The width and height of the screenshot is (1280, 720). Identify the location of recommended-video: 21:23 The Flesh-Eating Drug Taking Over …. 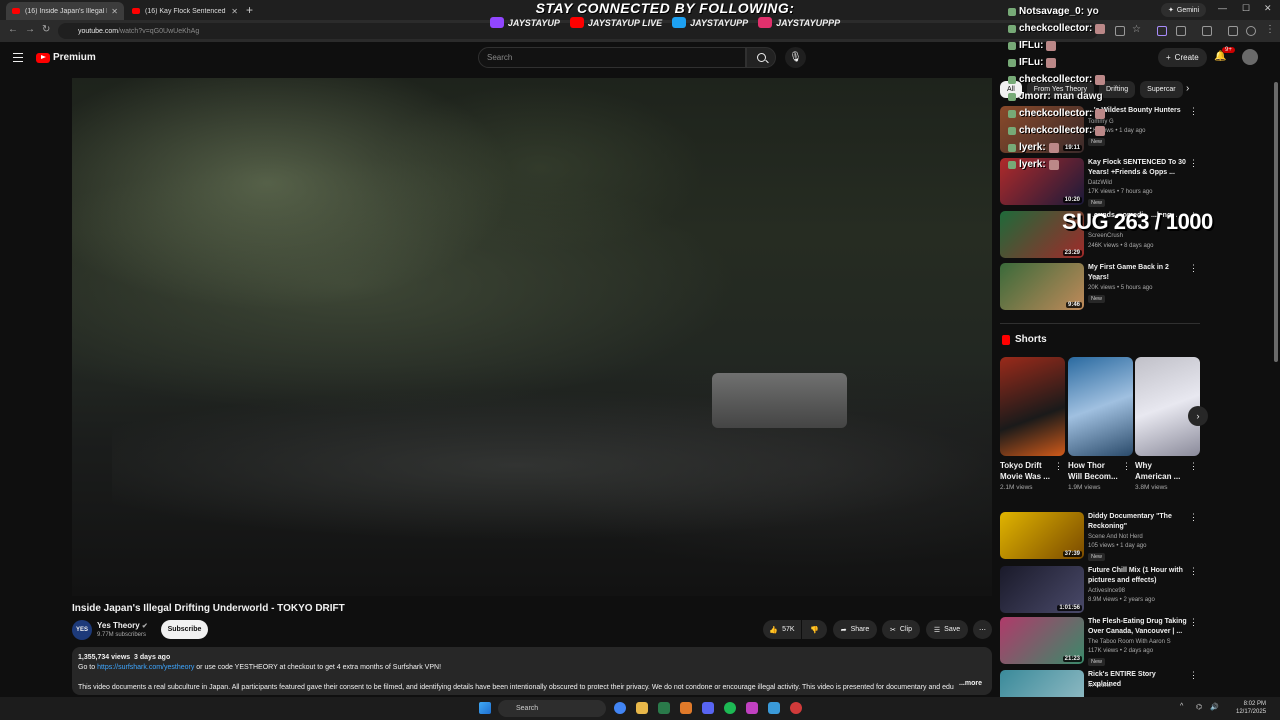
(1100, 641).